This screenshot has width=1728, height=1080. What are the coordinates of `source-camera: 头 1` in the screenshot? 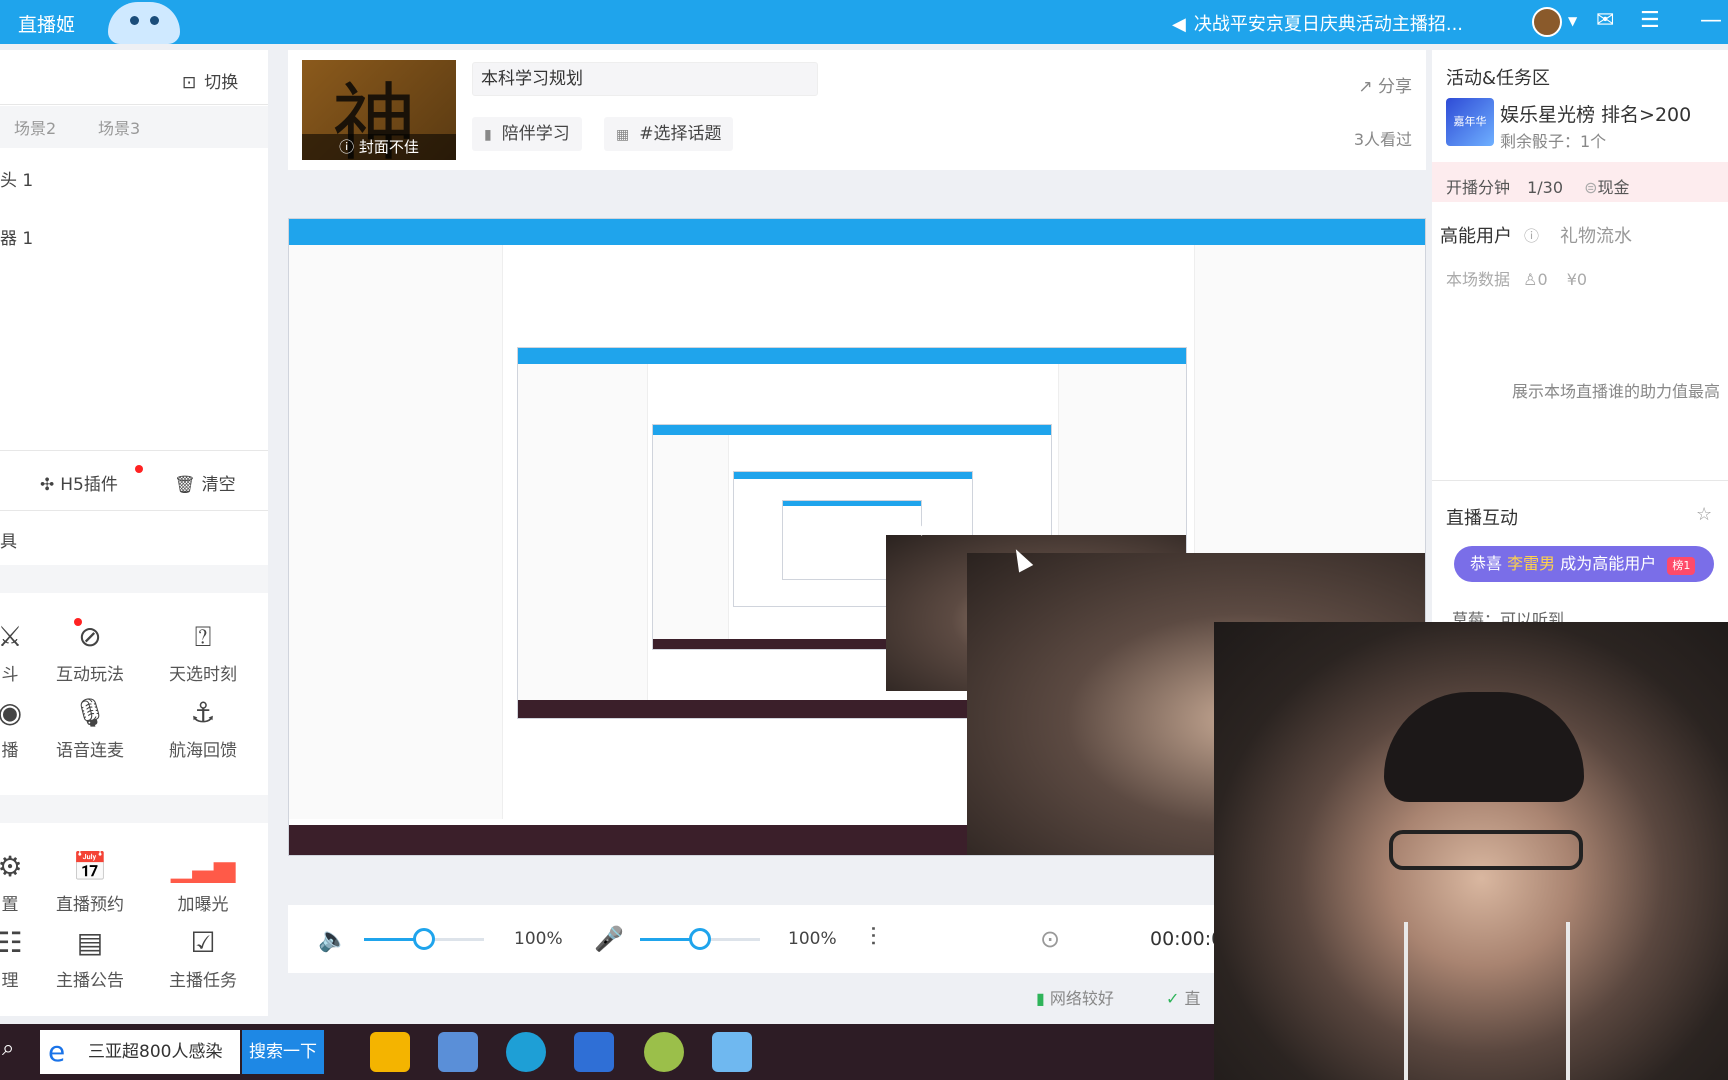 It's located at (16, 178).